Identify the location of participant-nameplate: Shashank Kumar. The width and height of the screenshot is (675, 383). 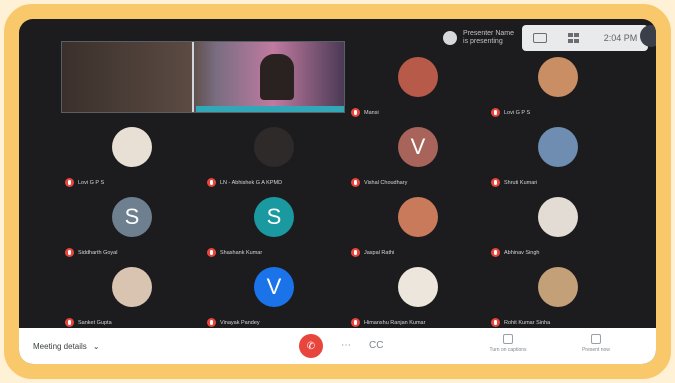
(234, 252).